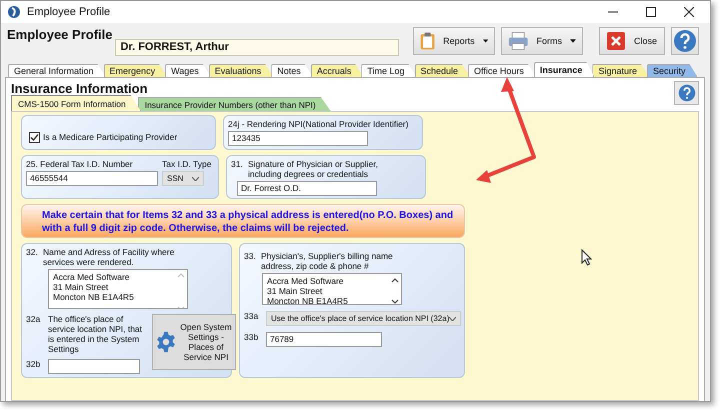 Image resolution: width=722 pixels, height=413 pixels. I want to click on close-button: Close, so click(632, 41).